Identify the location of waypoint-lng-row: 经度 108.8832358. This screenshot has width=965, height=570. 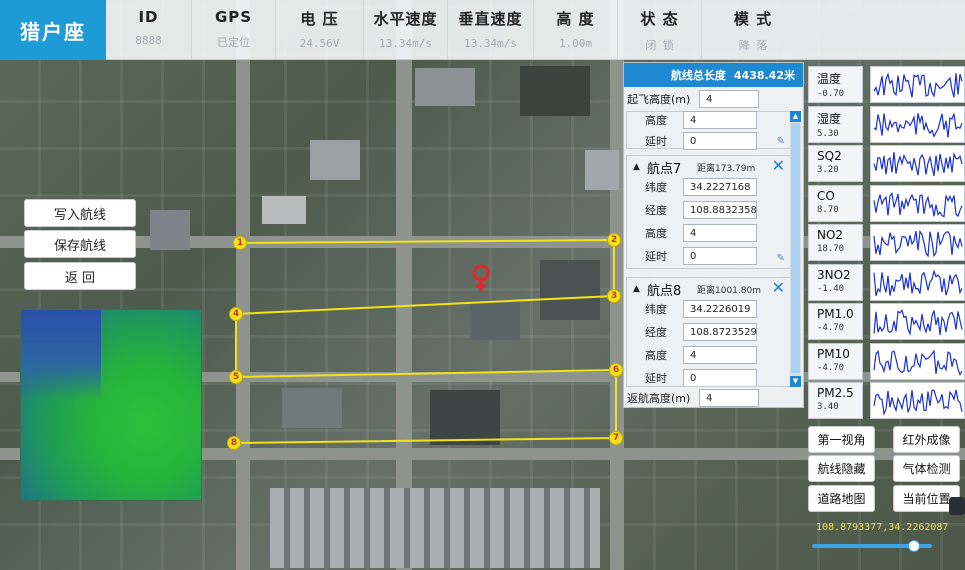
(701, 210).